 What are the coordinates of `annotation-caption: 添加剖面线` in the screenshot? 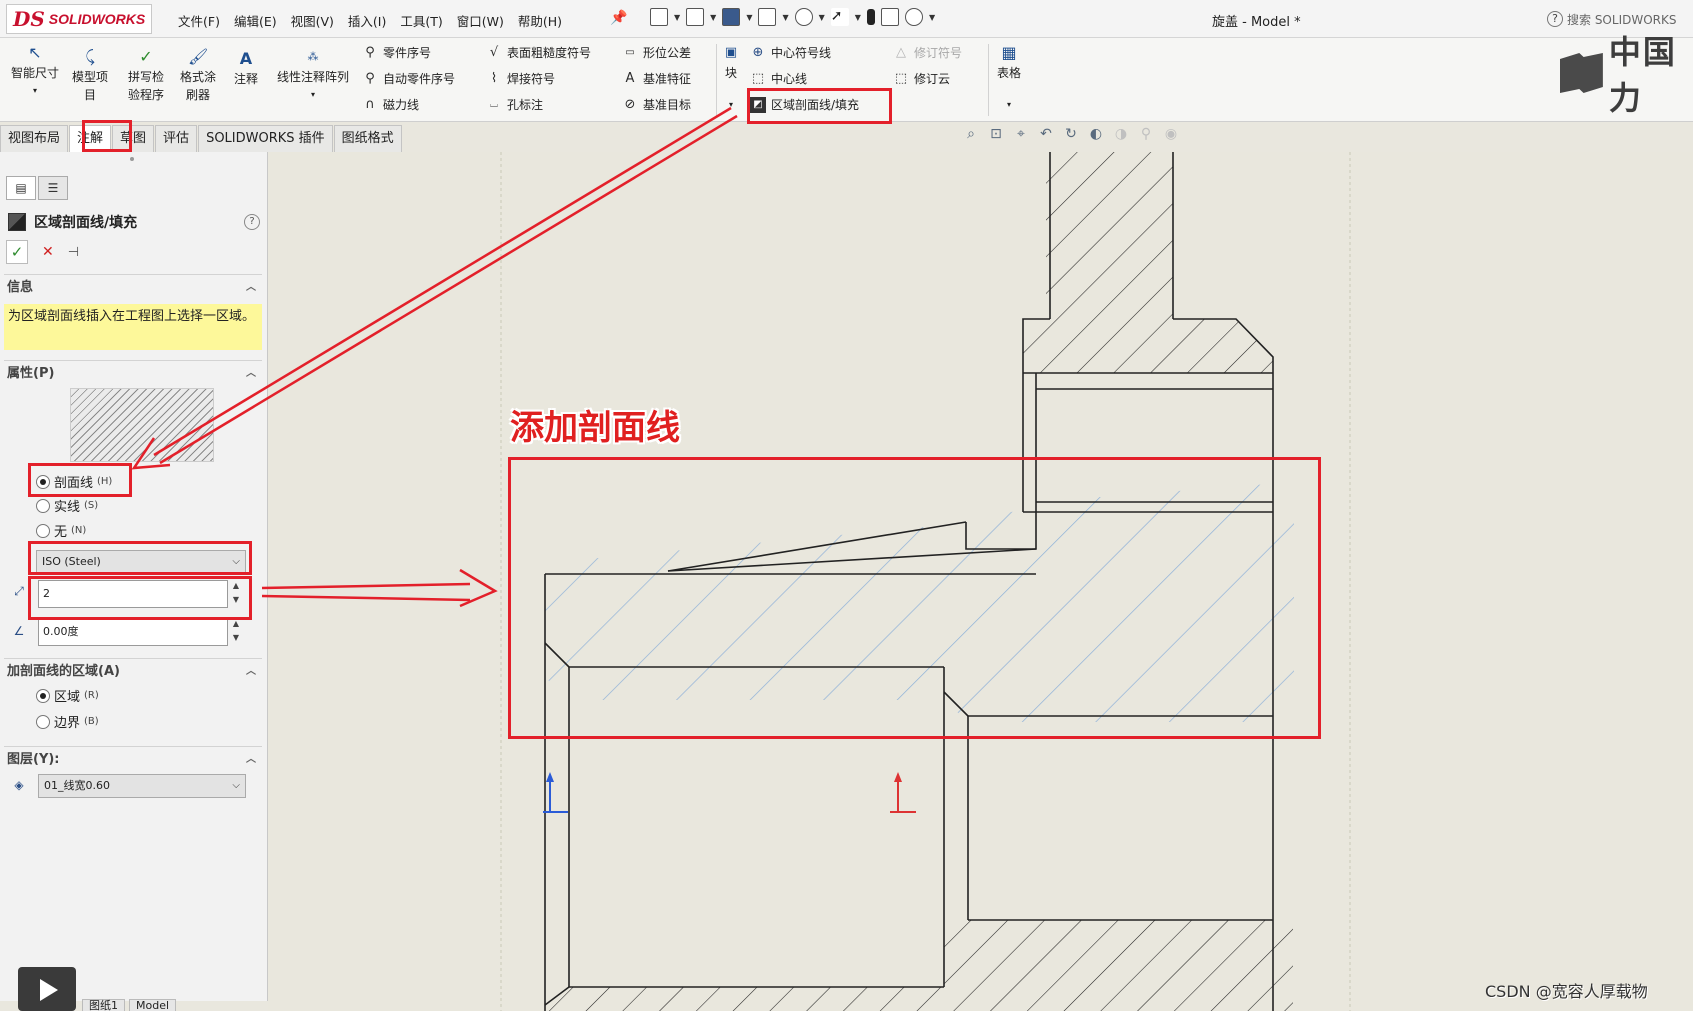 It's located at (595, 428).